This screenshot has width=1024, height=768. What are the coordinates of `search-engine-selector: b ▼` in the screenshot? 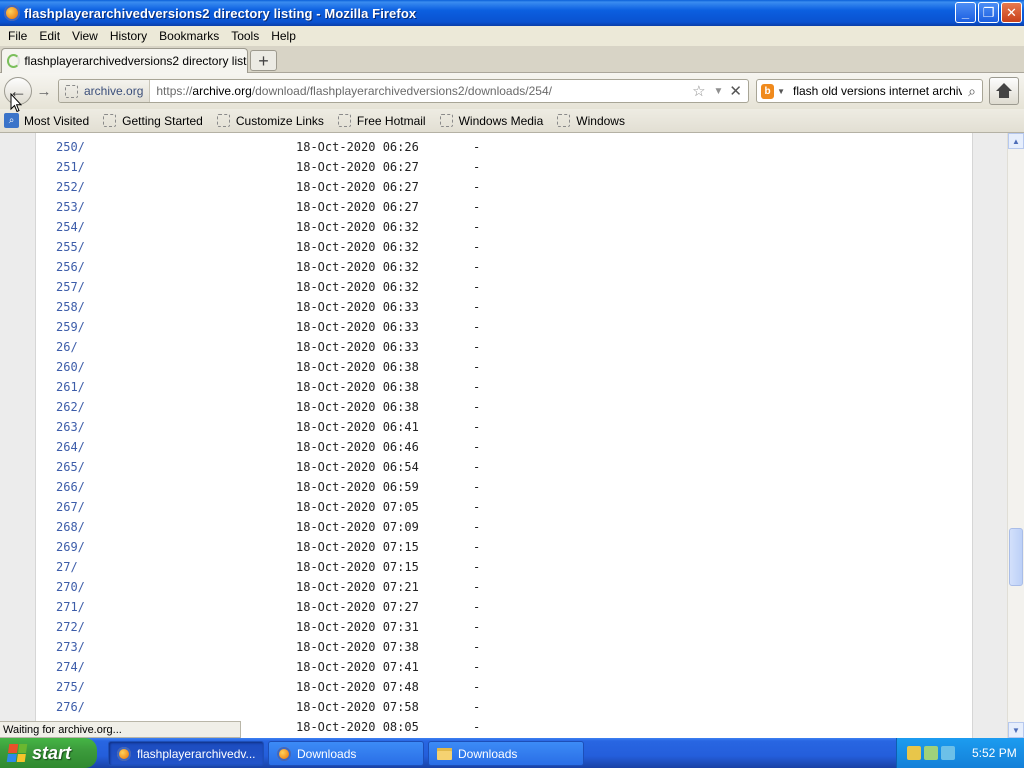 It's located at (771, 91).